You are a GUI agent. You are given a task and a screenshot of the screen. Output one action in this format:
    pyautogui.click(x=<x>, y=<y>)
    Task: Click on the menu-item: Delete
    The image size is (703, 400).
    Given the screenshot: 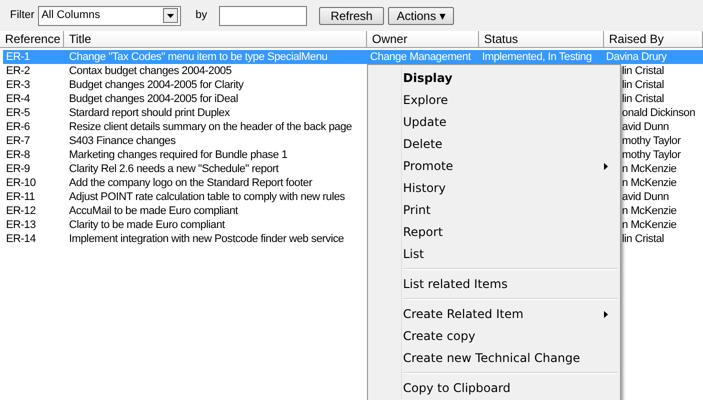 What is the action you would take?
    pyautogui.click(x=494, y=144)
    